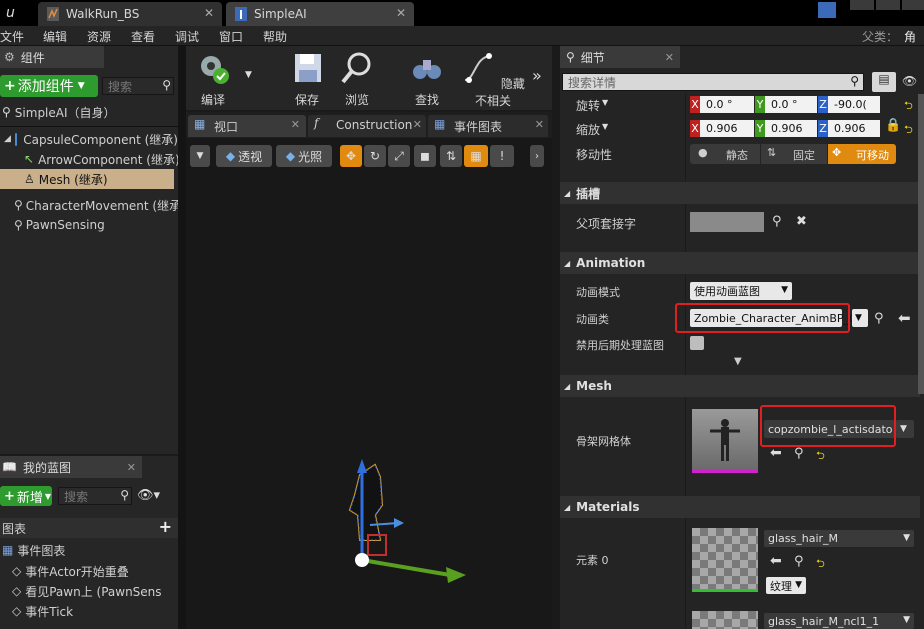 Image resolution: width=924 pixels, height=629 pixels. Describe the element at coordinates (367, 126) in the screenshot. I see `tab-construction: f Construction ✕` at that location.